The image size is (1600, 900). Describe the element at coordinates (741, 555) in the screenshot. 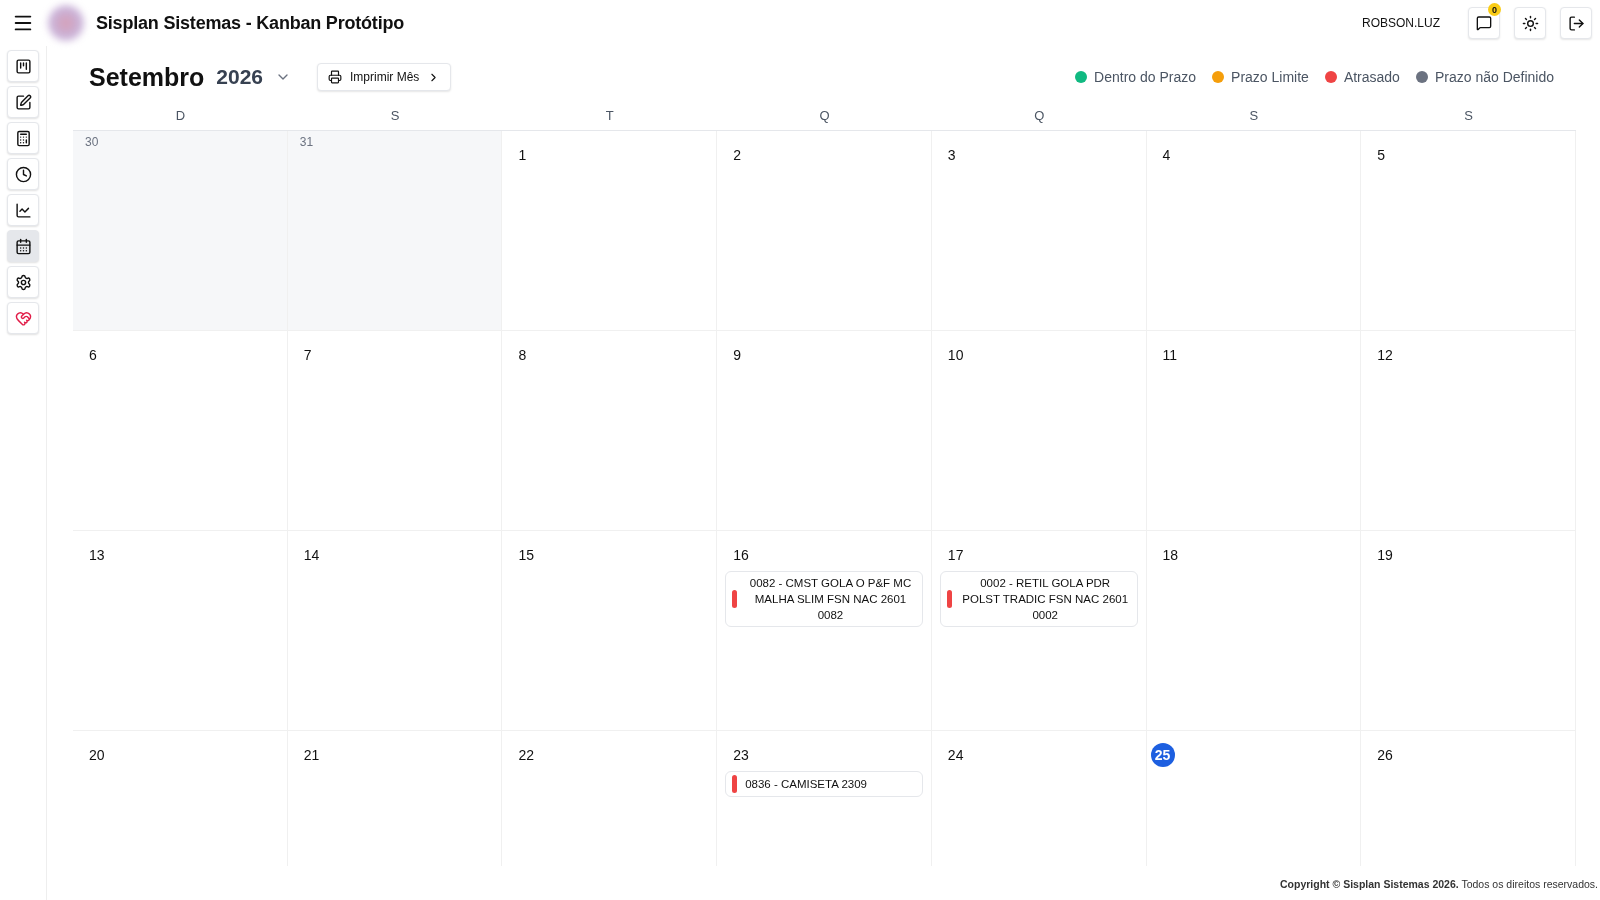

I see `day-number: 16` at that location.